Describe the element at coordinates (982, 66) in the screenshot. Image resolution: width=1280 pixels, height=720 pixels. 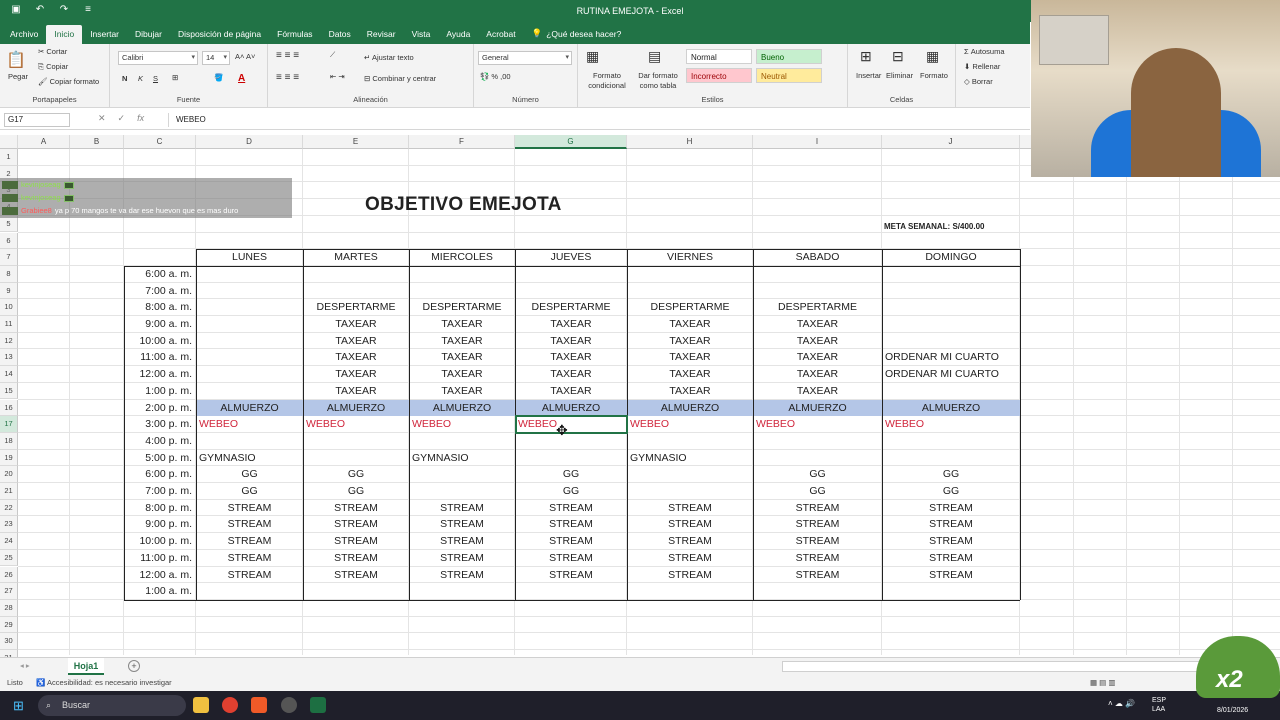
I see `fill-button: ⬇ Rellenar` at that location.